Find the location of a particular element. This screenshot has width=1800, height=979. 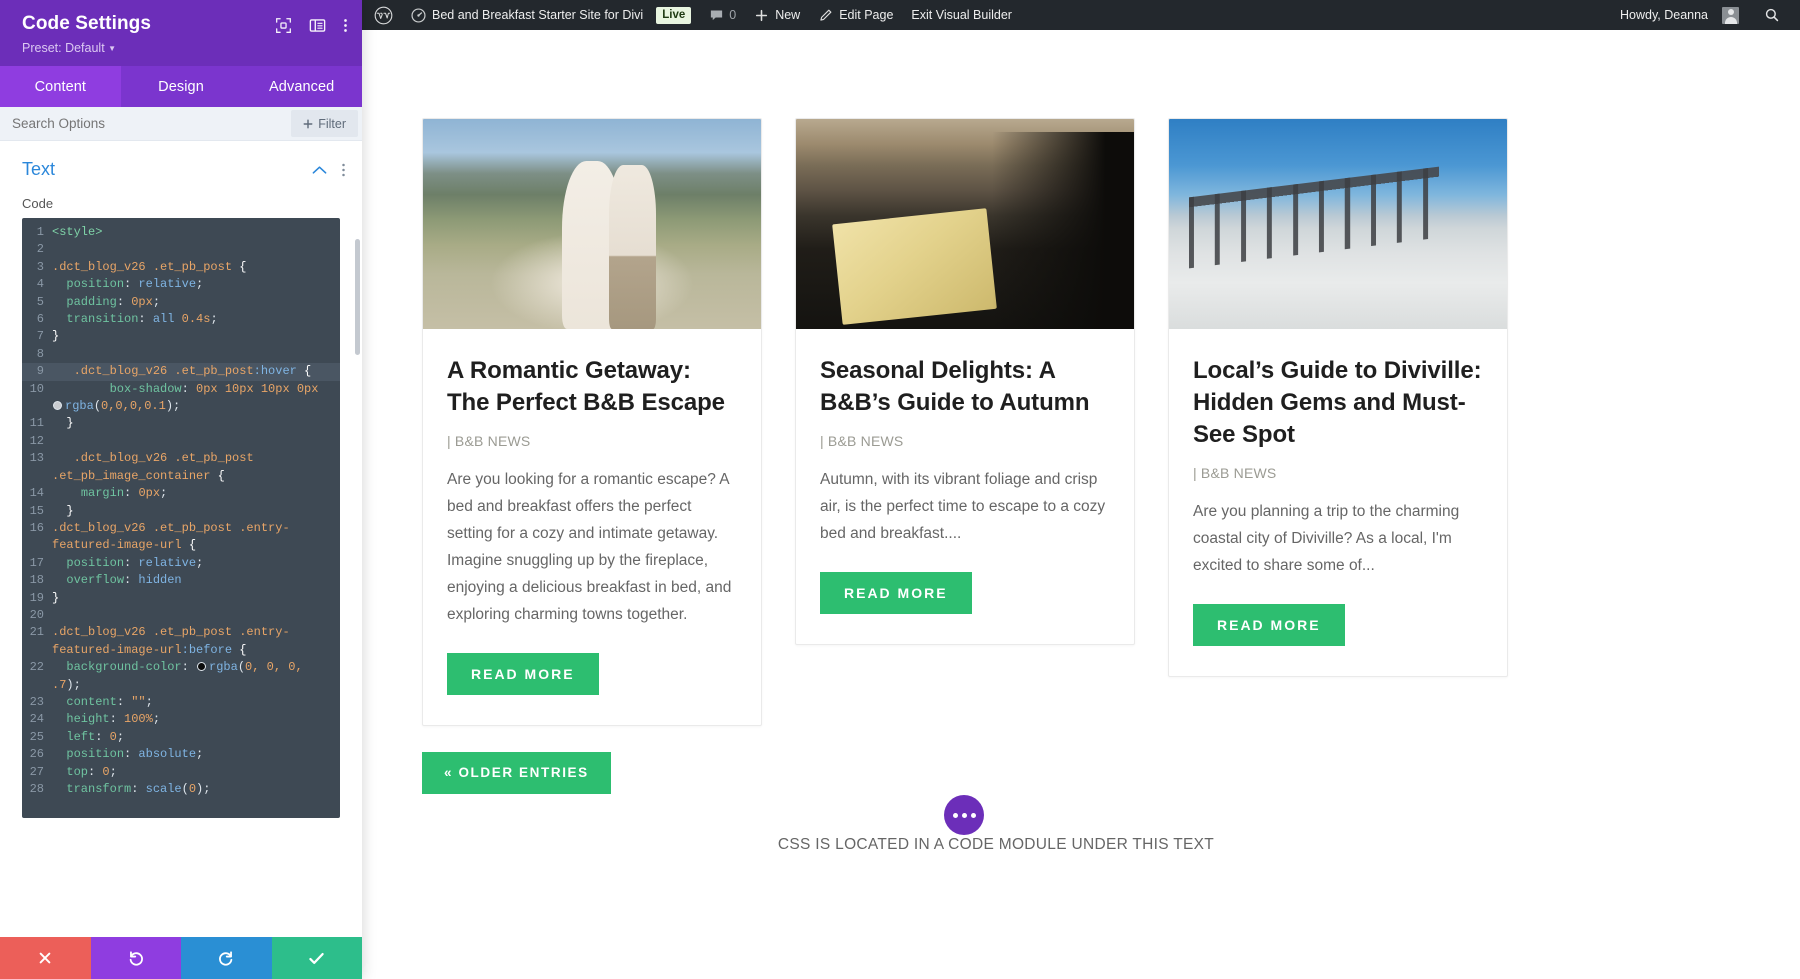

line-number: 5 is located at coordinates (40, 301).